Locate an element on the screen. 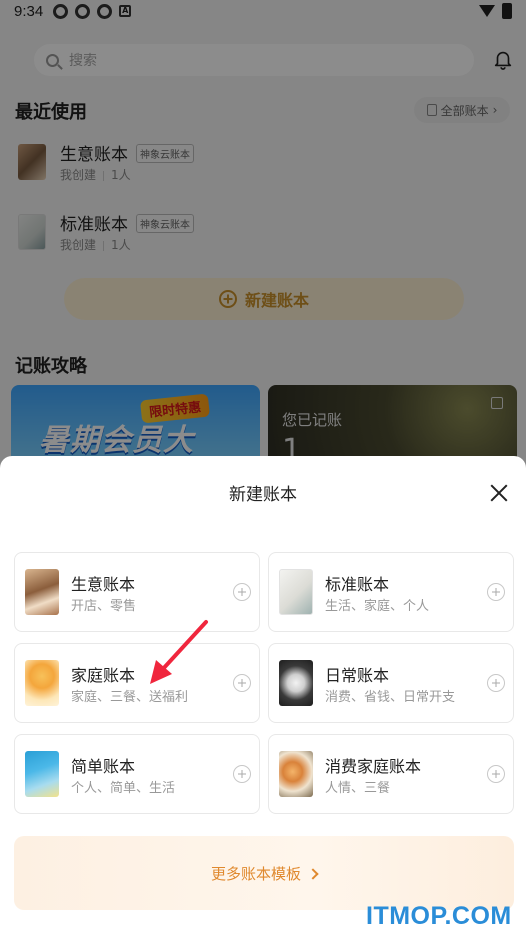 Image resolution: width=526 pixels, height=941 pixels. template-card-business: 生意账本 开店、零售 is located at coordinates (137, 592).